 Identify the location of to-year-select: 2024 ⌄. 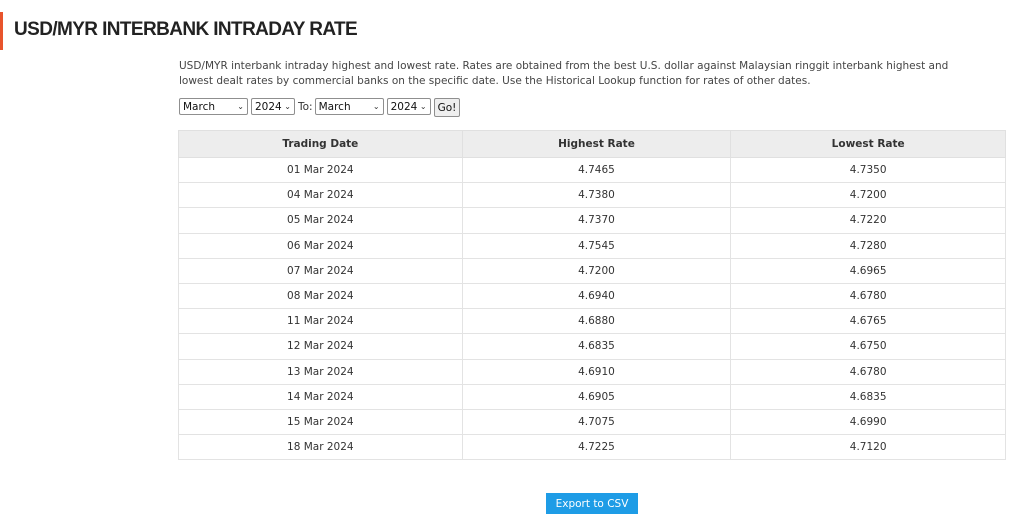
(408, 106).